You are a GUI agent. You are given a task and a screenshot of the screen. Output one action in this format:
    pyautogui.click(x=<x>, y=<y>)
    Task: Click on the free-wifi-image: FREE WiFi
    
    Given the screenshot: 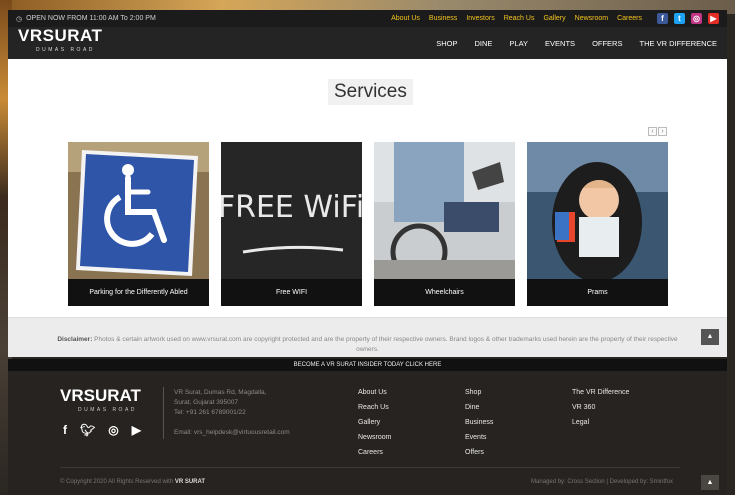 What is the action you would take?
    pyautogui.click(x=291, y=210)
    